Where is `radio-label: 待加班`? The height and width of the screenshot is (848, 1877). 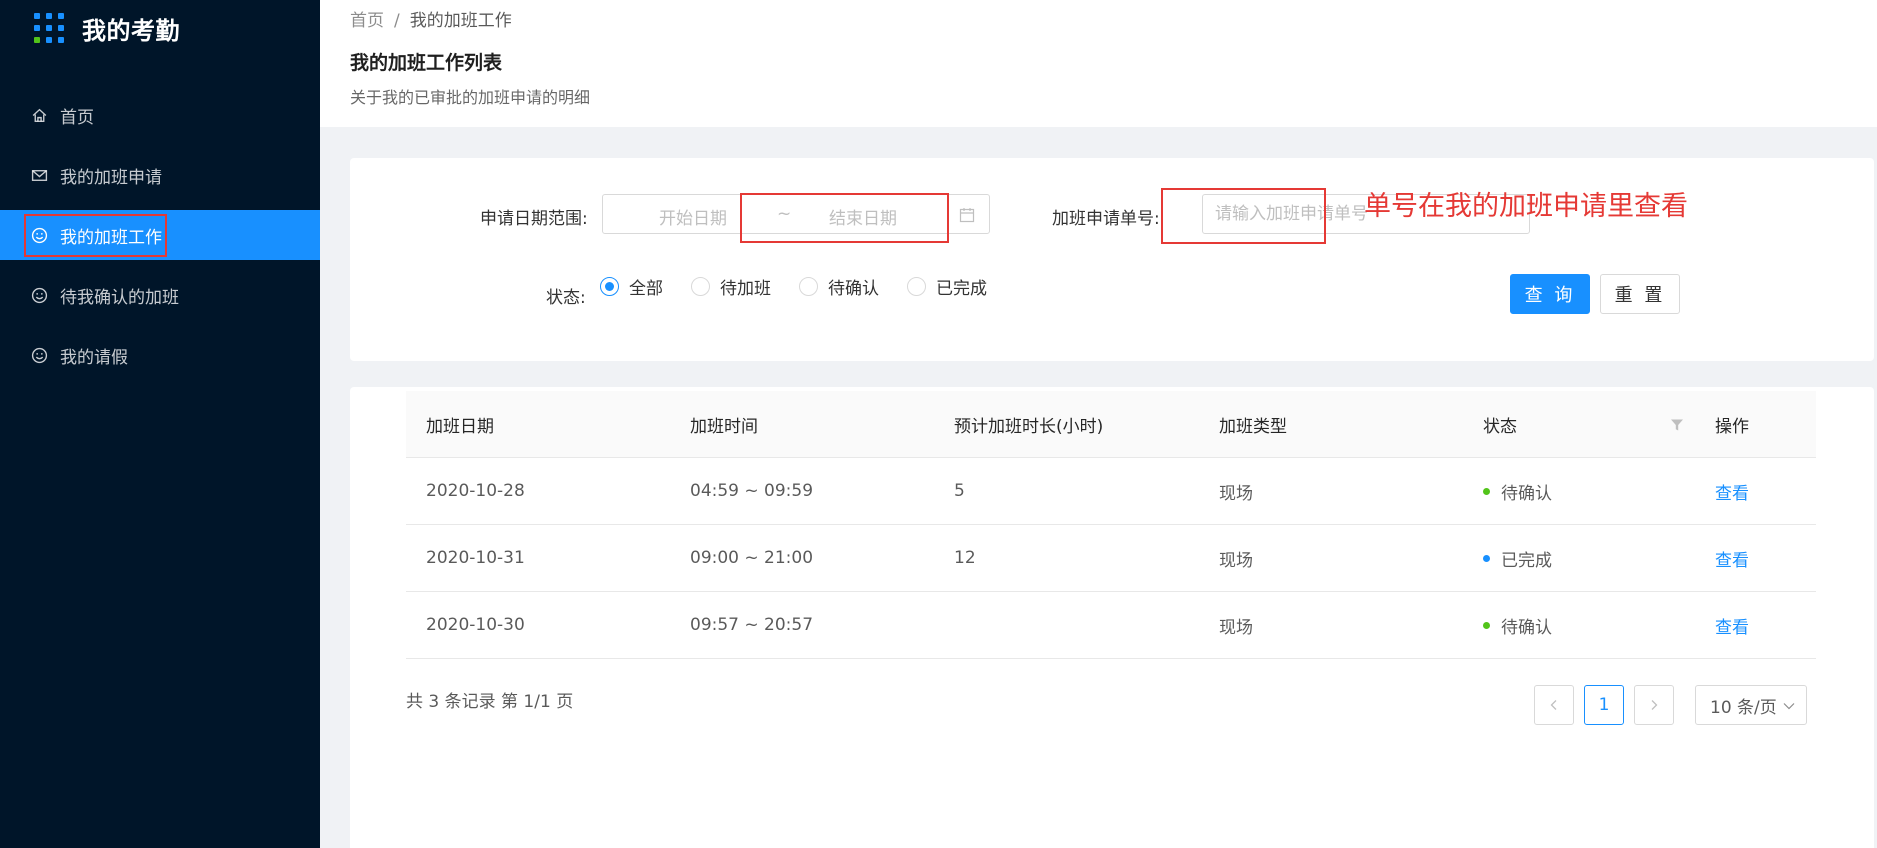
radio-label: 待加班 is located at coordinates (745, 289).